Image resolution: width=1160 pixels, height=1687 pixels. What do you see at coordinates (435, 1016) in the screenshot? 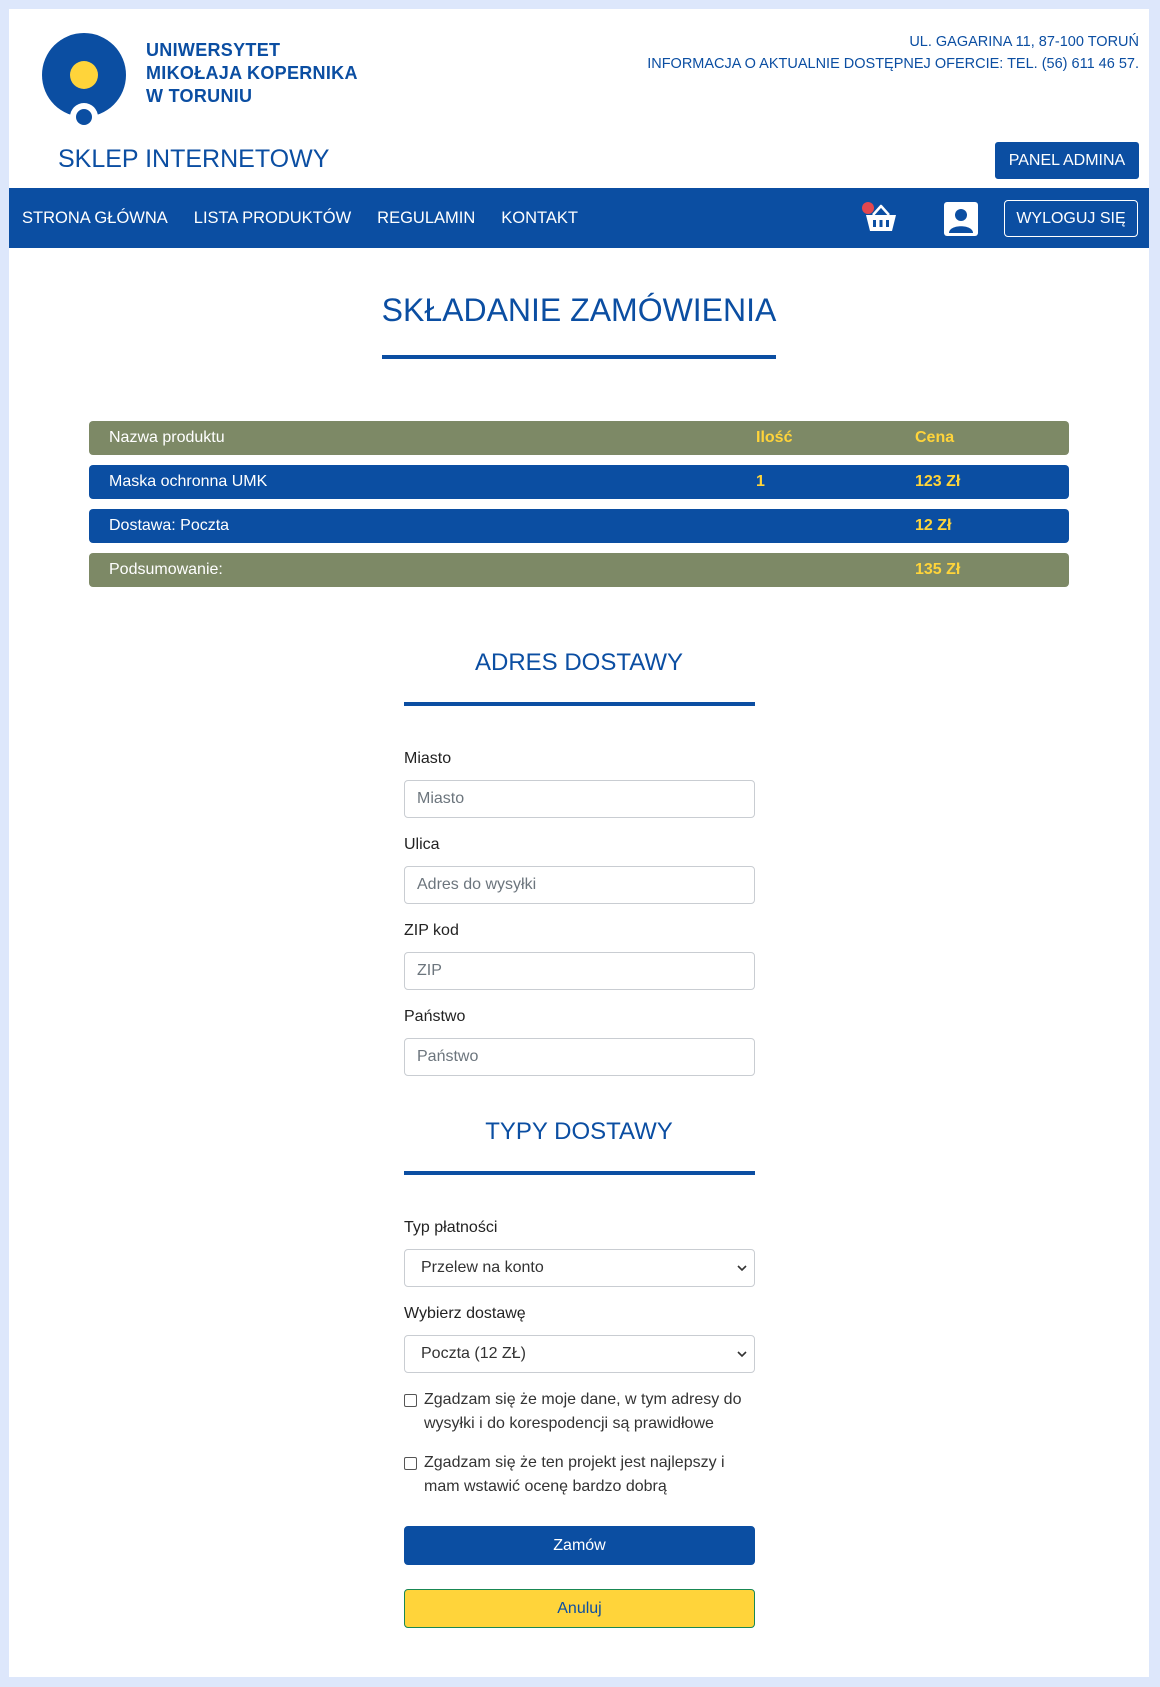
I see `country-label: Państwo` at bounding box center [435, 1016].